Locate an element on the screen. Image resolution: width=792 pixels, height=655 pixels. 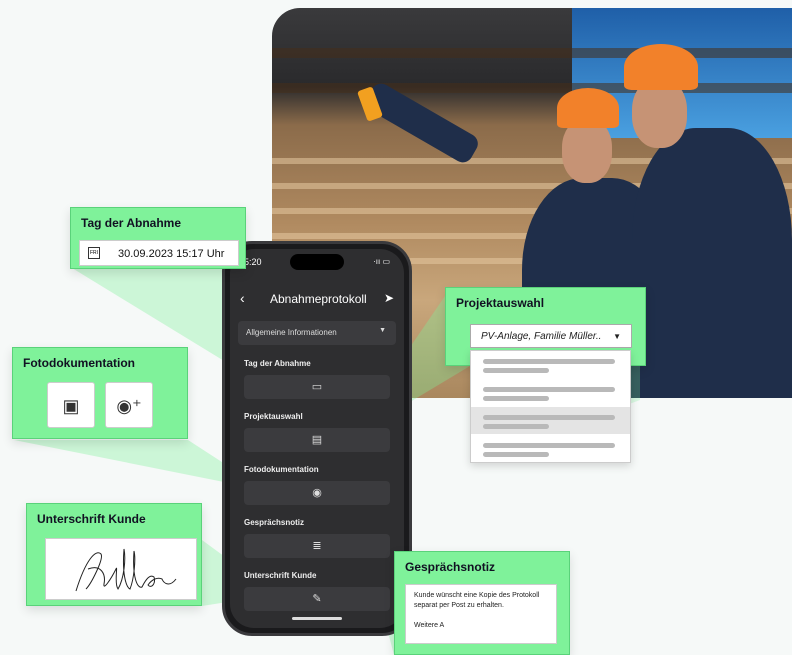
label-fotodokumentation: Fotodokumentation is located at coordinates (281, 469).